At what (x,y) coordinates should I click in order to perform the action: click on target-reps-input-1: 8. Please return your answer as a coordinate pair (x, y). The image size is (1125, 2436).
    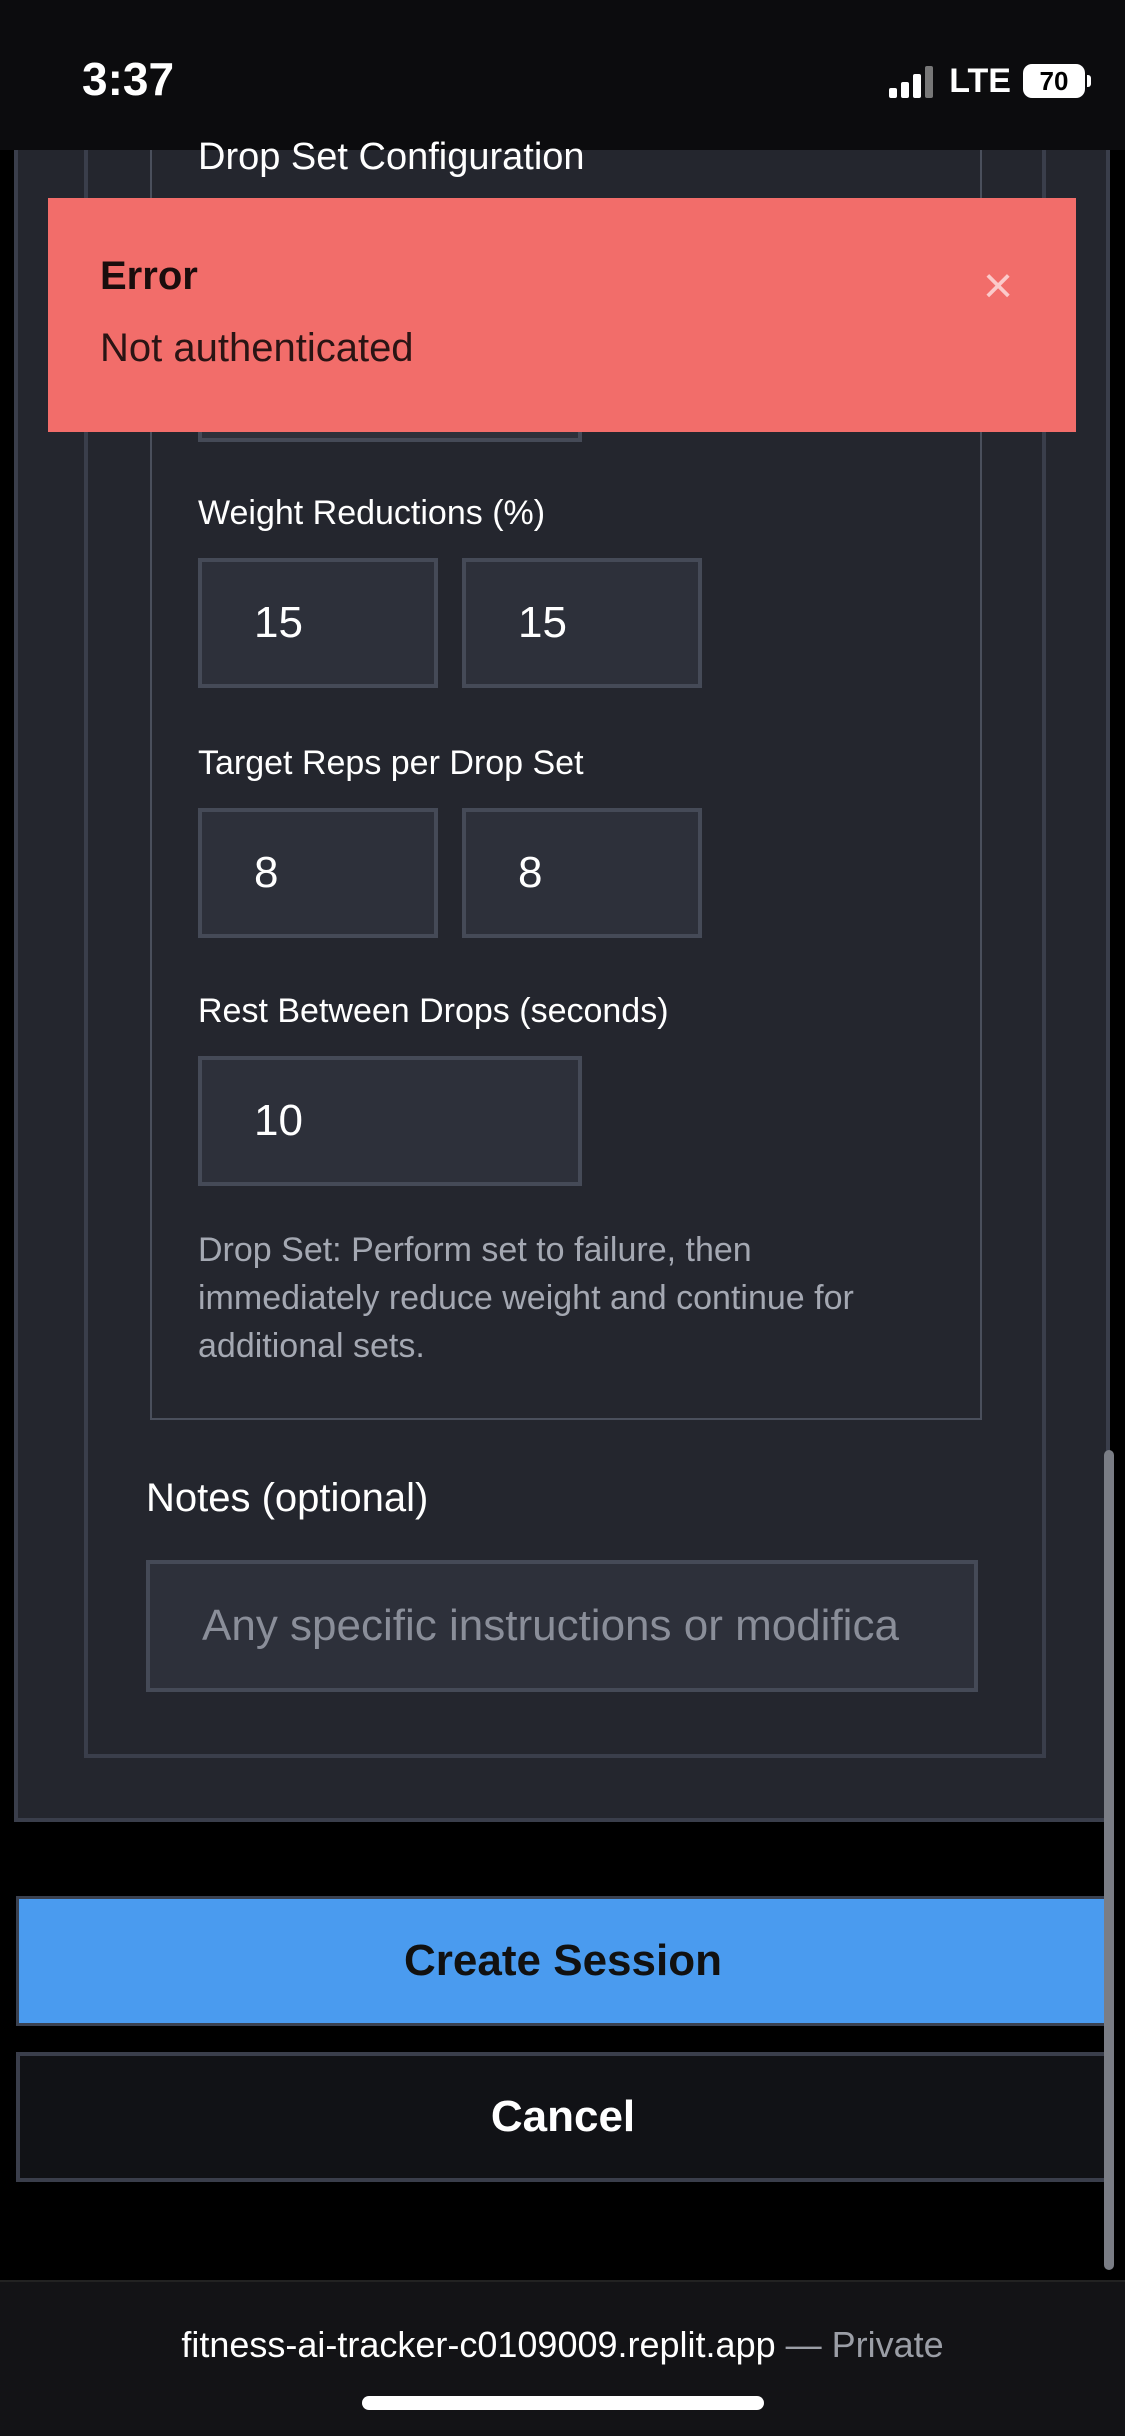
    Looking at the image, I should click on (318, 873).